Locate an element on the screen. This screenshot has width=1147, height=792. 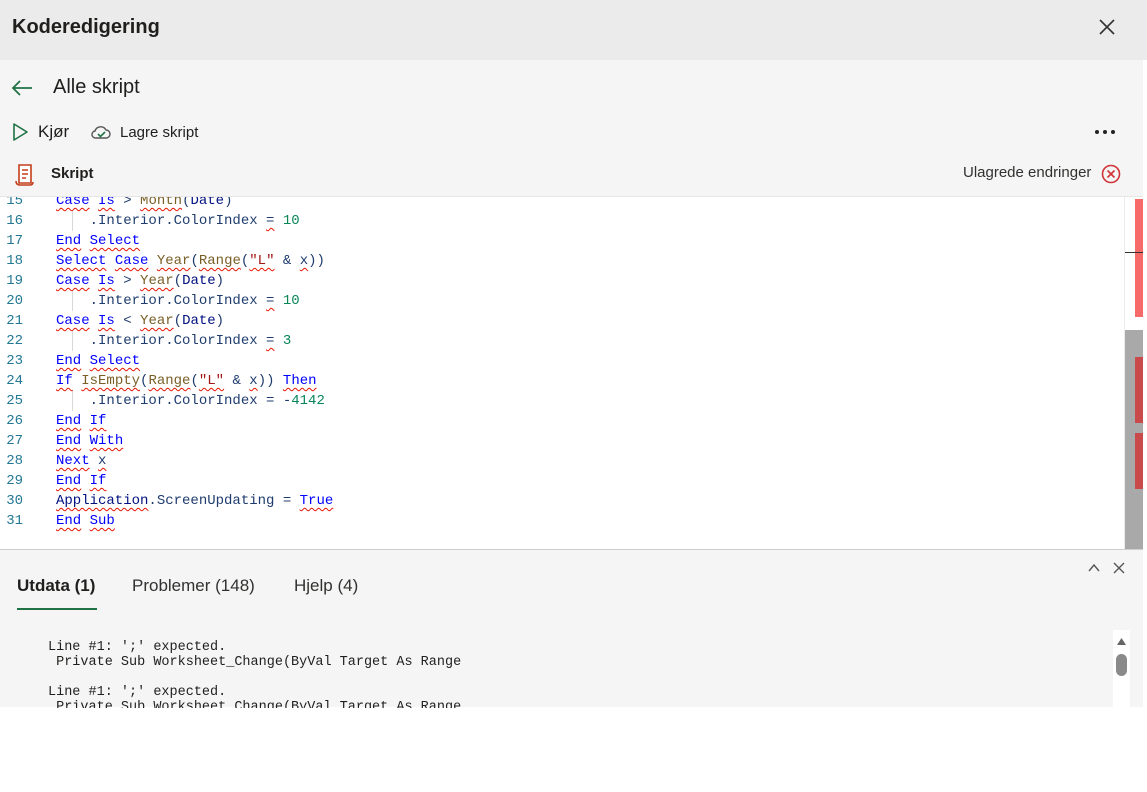
scroll-up-icon is located at coordinates (1121, 641).